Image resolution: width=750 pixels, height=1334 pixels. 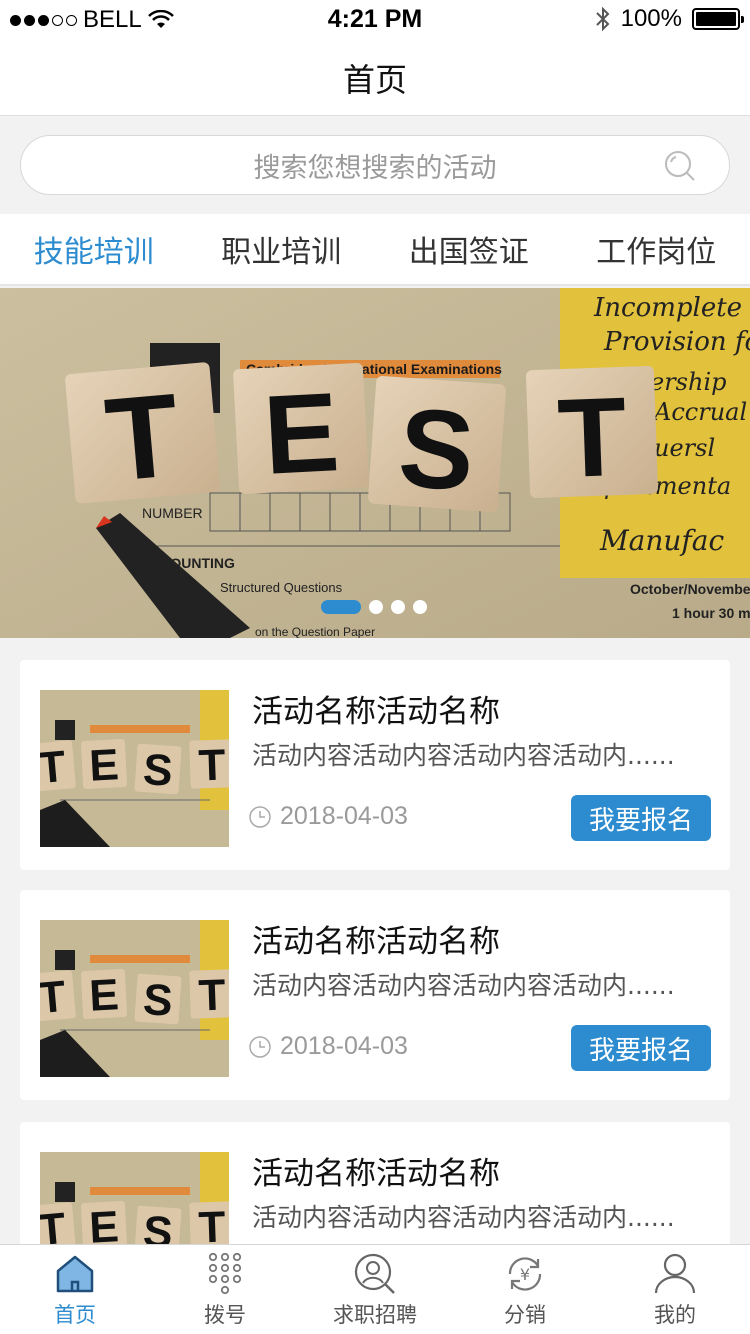 What do you see at coordinates (651, 18) in the screenshot?
I see `battery-percent: 100%` at bounding box center [651, 18].